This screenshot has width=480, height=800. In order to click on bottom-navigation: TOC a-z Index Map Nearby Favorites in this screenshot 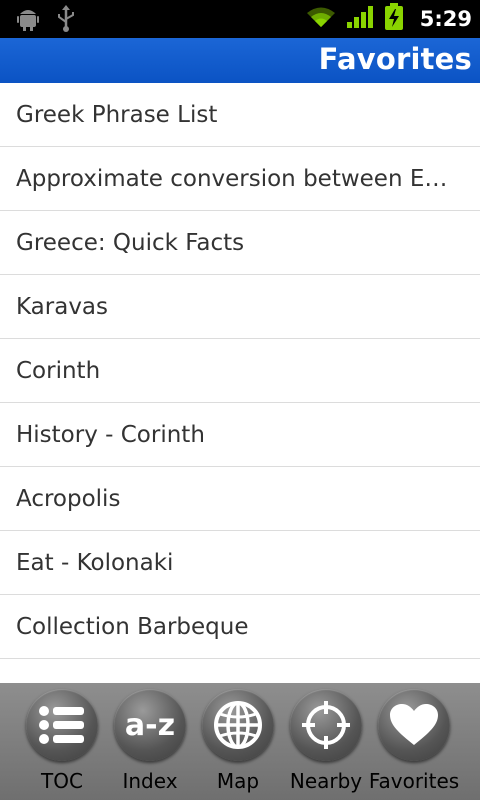, I will do `click(240, 741)`.